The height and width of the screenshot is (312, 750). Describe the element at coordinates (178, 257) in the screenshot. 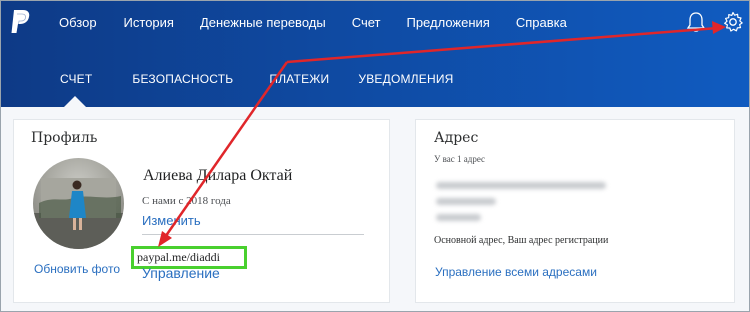

I see `paypal-me-link: paypal.me/diaddi` at that location.